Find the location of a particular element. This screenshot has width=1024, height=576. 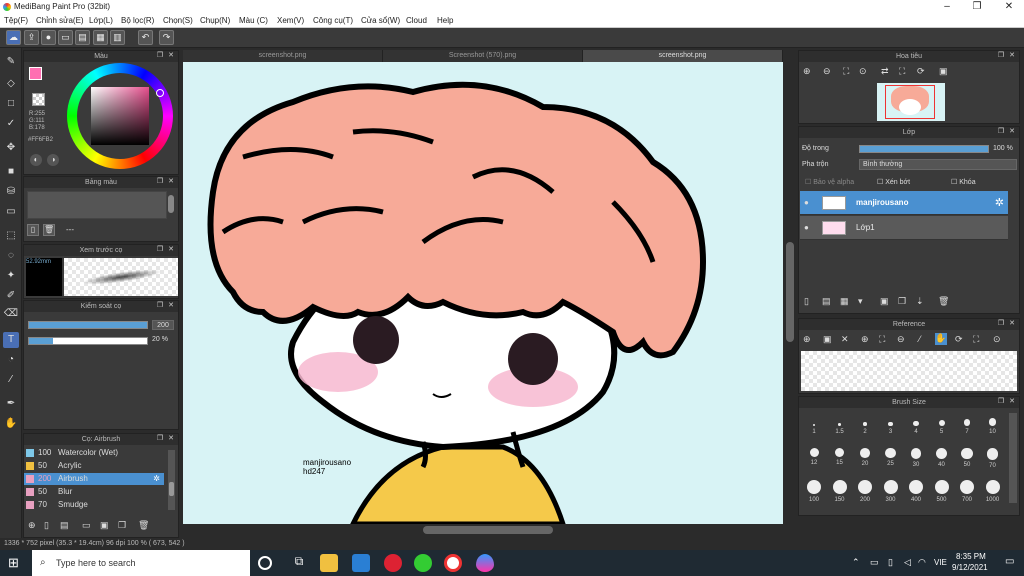

new-halftone-layer-icon: ▤ is located at coordinates (826, 301).